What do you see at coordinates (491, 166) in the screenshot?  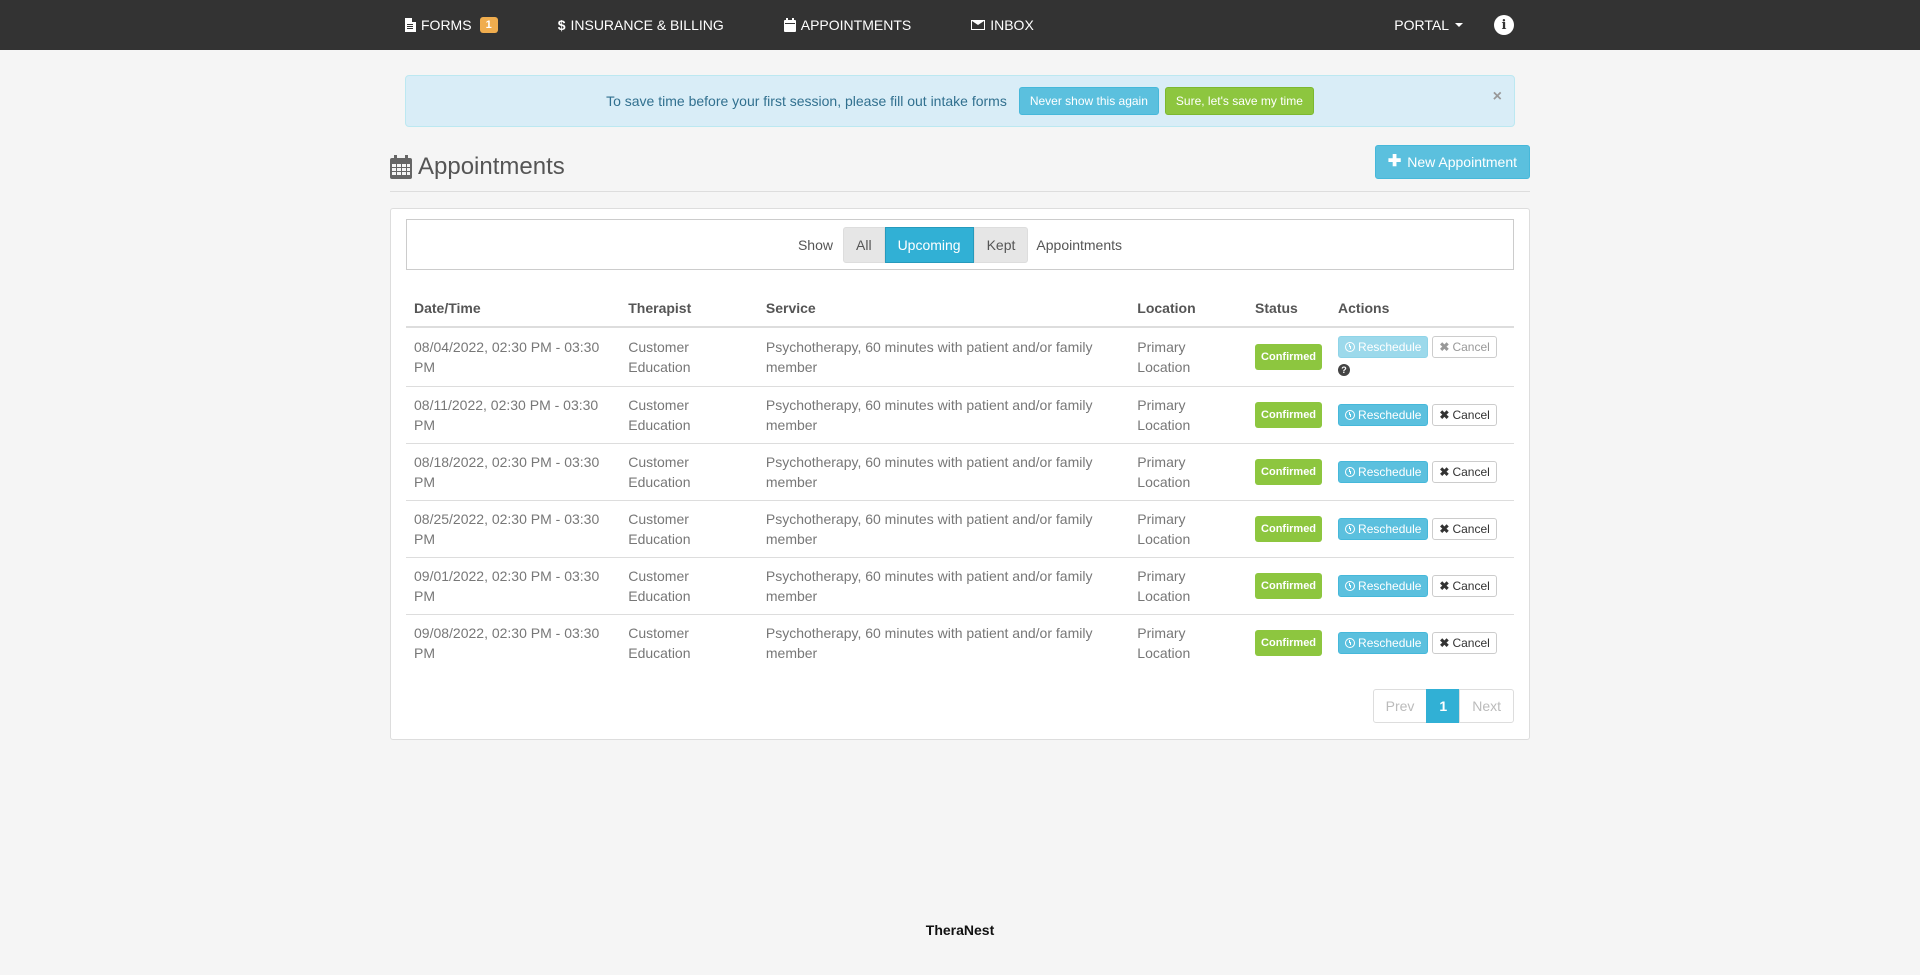 I see `page-title-text: Appointments` at bounding box center [491, 166].